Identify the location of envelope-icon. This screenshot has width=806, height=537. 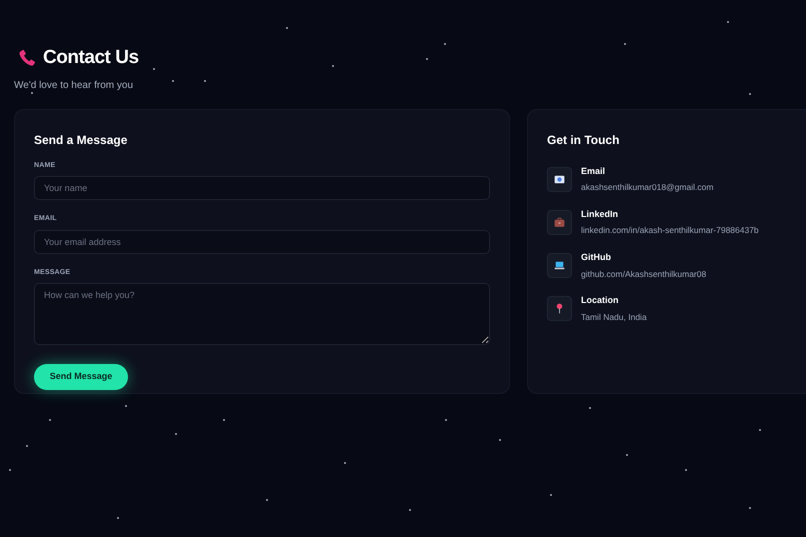
(559, 179).